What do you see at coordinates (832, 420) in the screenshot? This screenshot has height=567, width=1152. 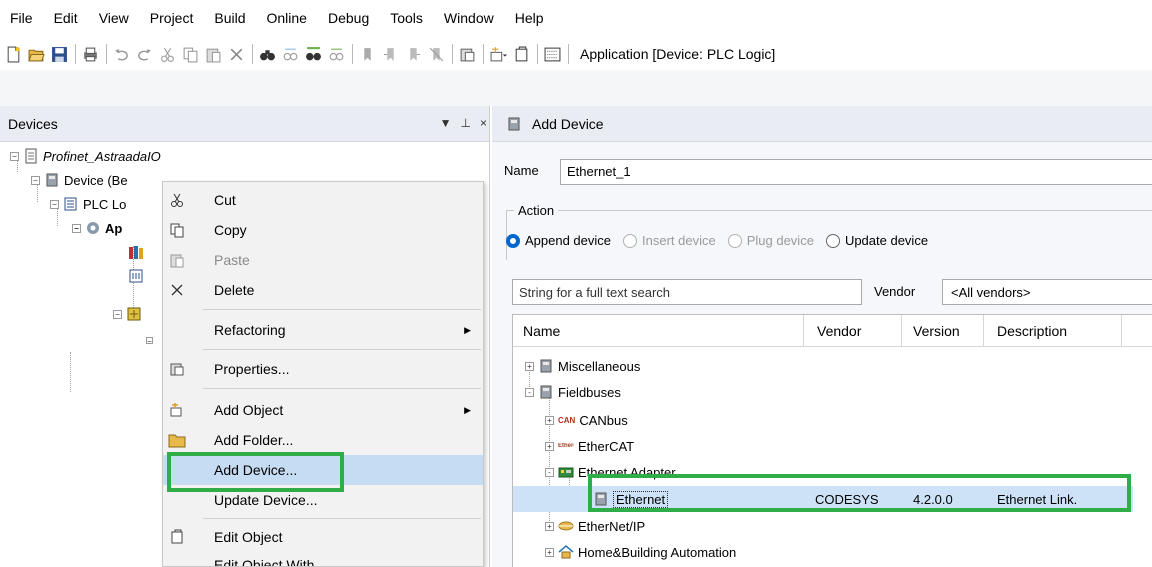 I see `list-item: + CAN CANbus` at bounding box center [832, 420].